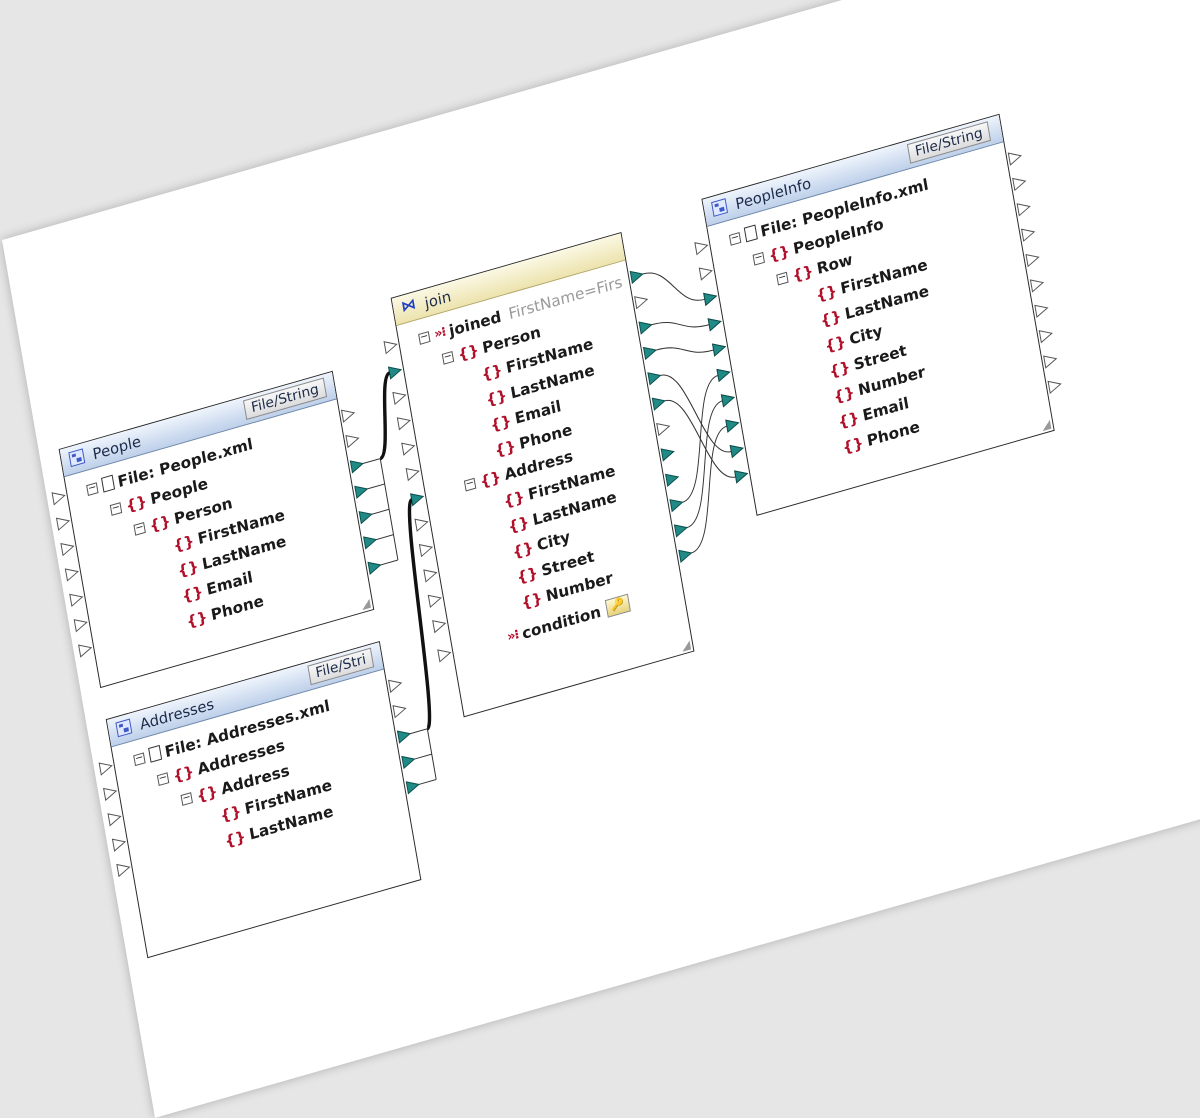 The image size is (1200, 1118). What do you see at coordinates (117, 448) in the screenshot?
I see `people-title: People` at bounding box center [117, 448].